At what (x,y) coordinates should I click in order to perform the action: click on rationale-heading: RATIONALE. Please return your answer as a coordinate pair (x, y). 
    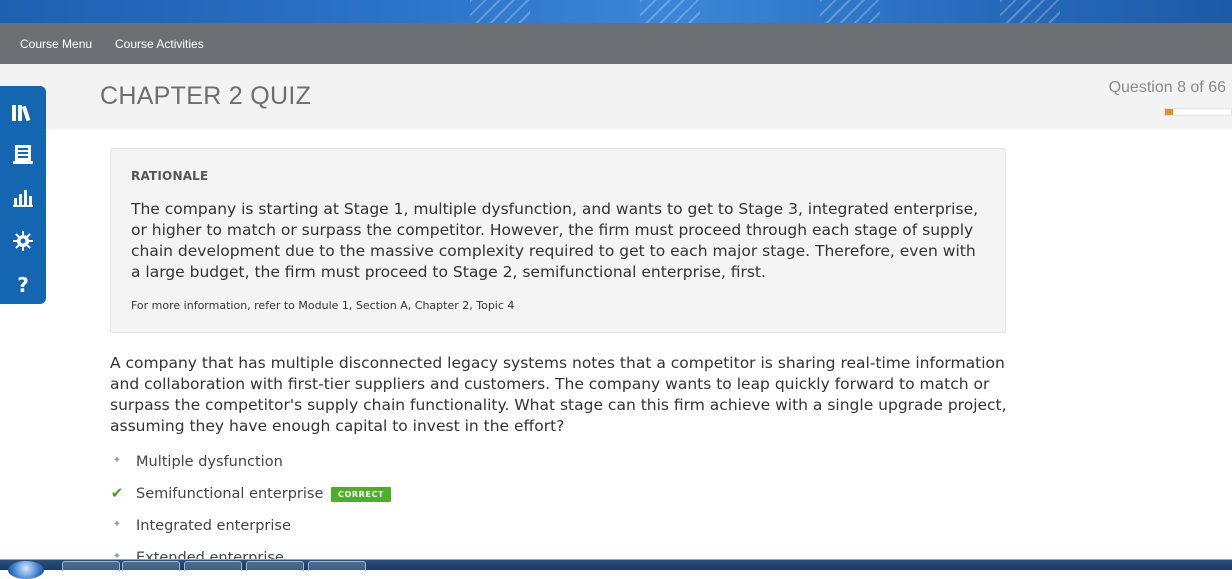
    Looking at the image, I should click on (170, 176).